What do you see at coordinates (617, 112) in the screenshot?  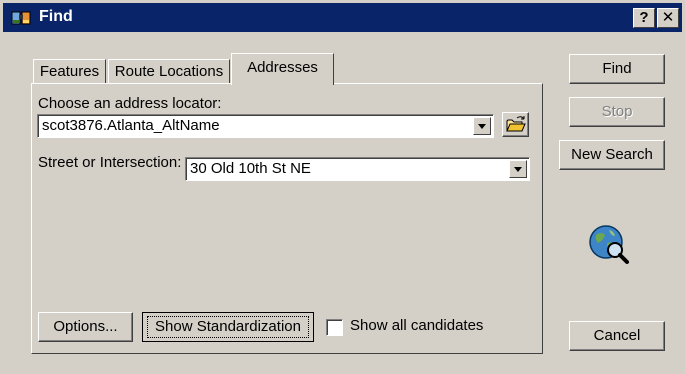 I see `stop-button: Stop` at bounding box center [617, 112].